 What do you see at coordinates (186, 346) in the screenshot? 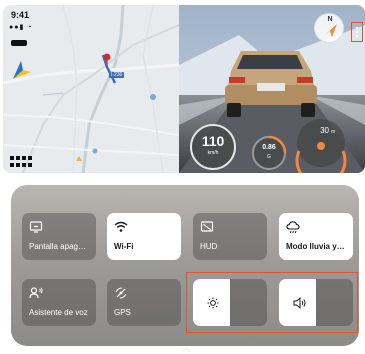
I see `chevron-up-icon: ︽` at bounding box center [186, 346].